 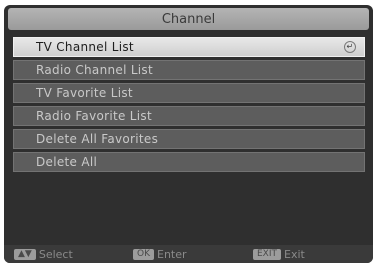 What do you see at coordinates (294, 254) in the screenshot?
I see `hint-exit-label: Exit` at bounding box center [294, 254].